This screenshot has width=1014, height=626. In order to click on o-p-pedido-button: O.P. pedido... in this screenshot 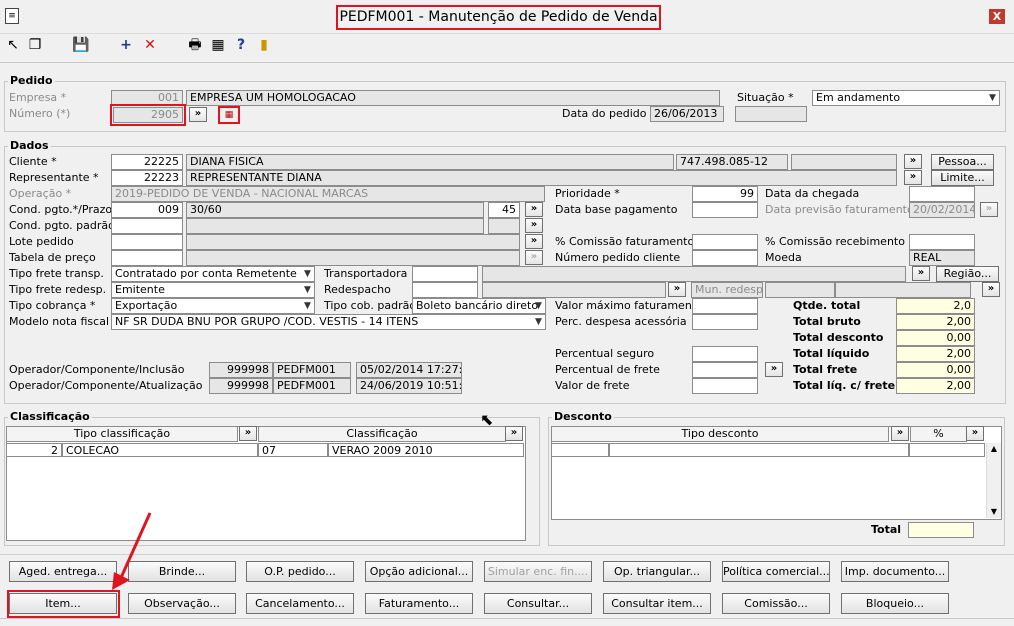, I will do `click(300, 571)`.